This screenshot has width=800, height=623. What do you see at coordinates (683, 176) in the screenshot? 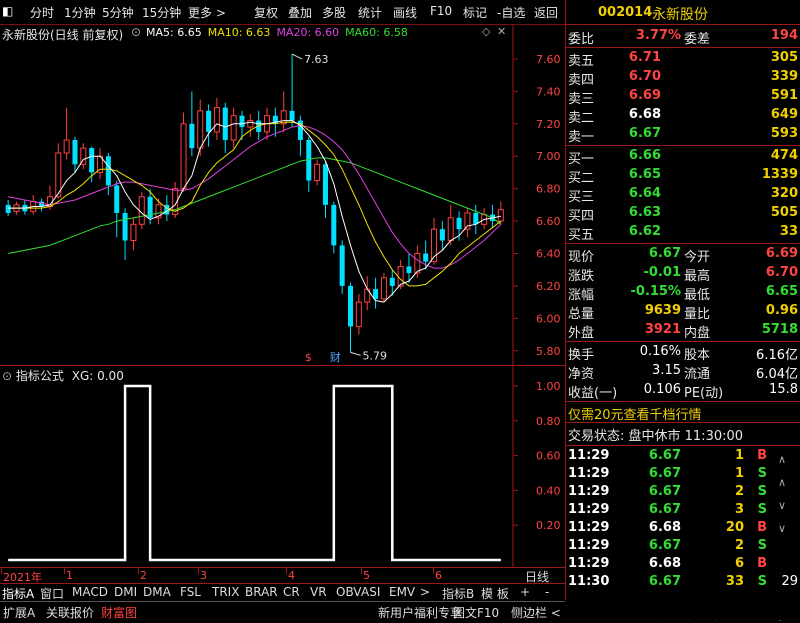
I see `bid-row: 买二 6.65 1339` at bounding box center [683, 176].